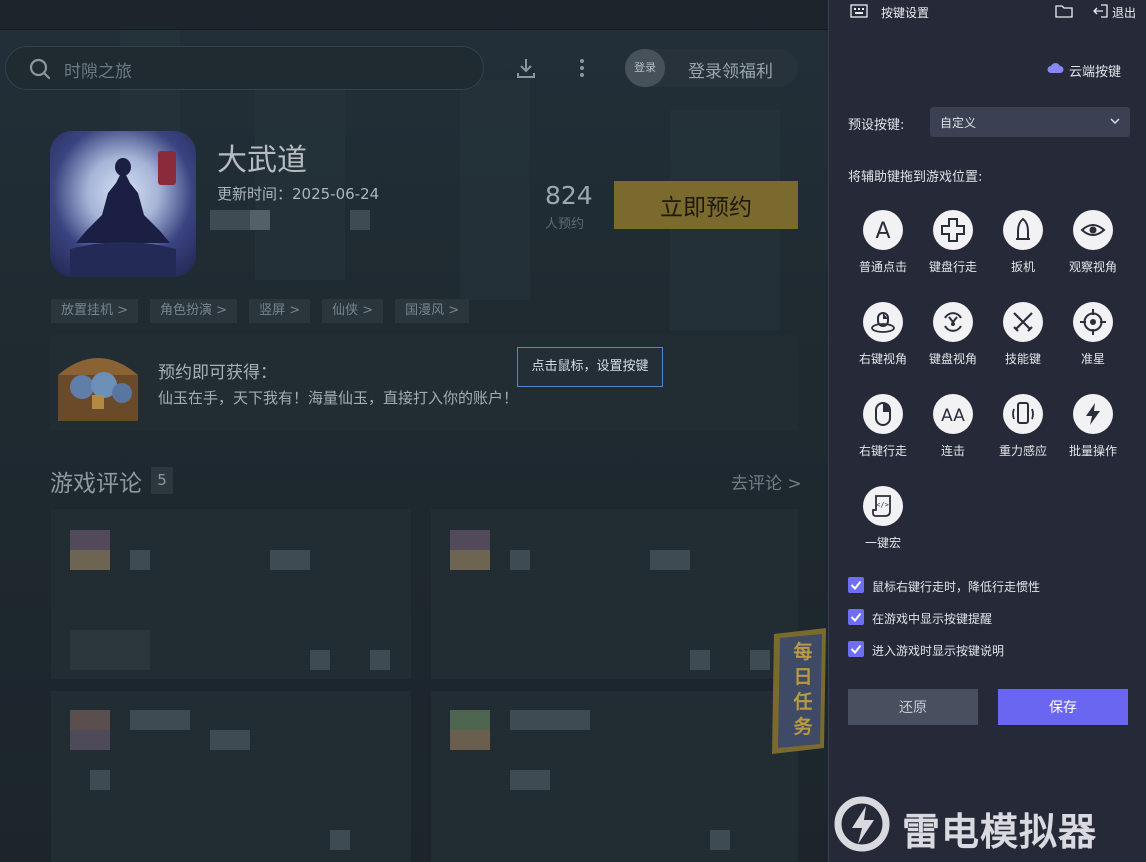  I want to click on download-icon, so click(526, 68).